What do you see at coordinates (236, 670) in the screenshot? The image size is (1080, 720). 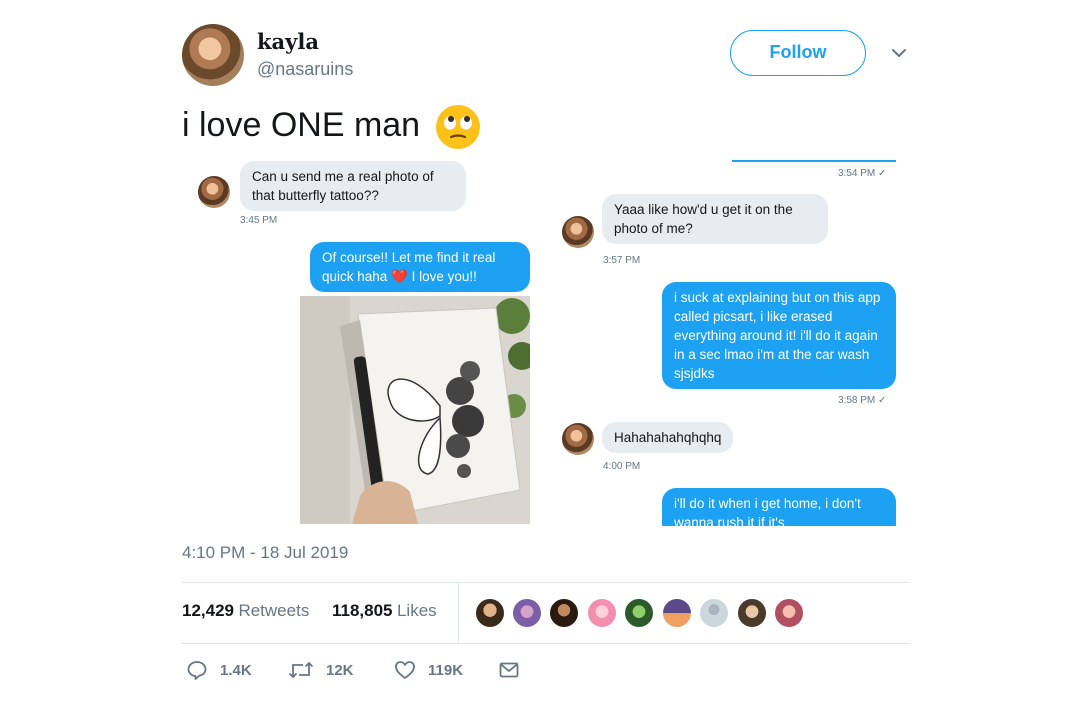 I see `reply-count: 1.4K` at bounding box center [236, 670].